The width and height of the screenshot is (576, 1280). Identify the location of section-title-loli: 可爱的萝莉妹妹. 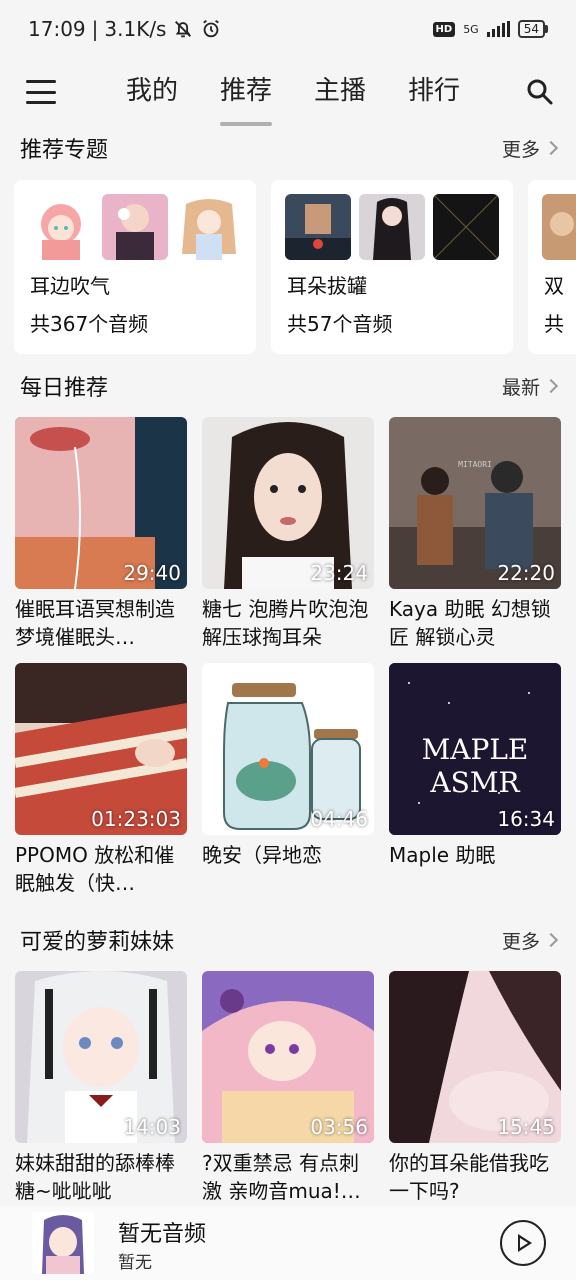
(97, 942).